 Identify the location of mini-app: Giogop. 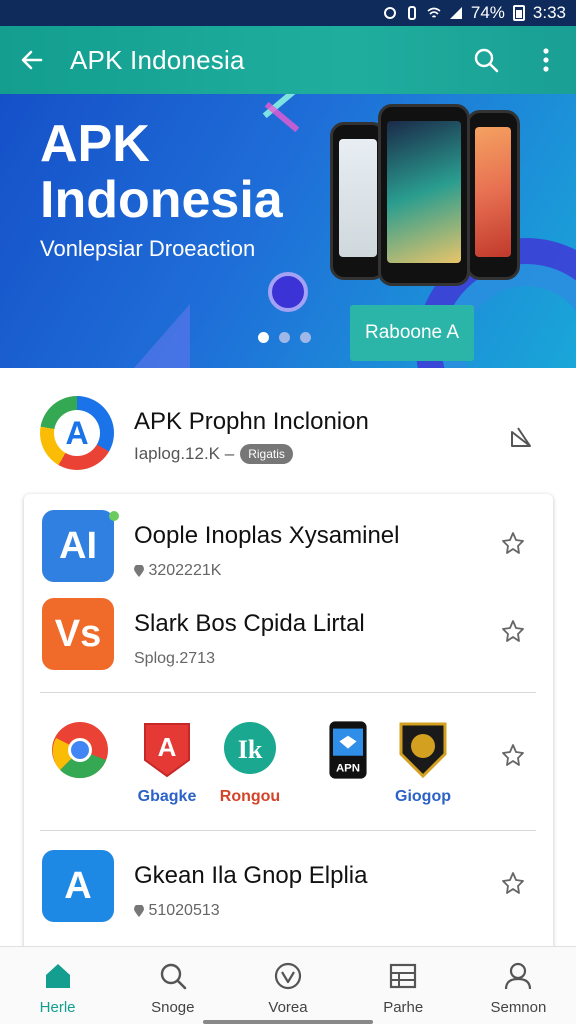
(423, 763).